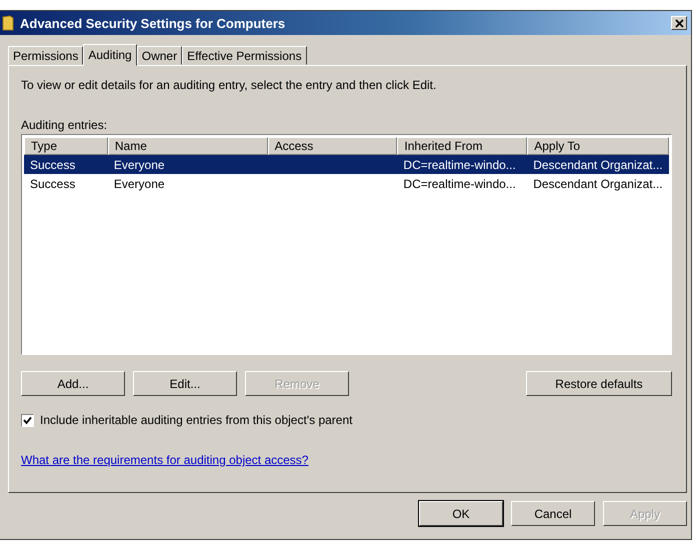  Describe the element at coordinates (46, 55) in the screenshot. I see `tab: Permissions` at that location.